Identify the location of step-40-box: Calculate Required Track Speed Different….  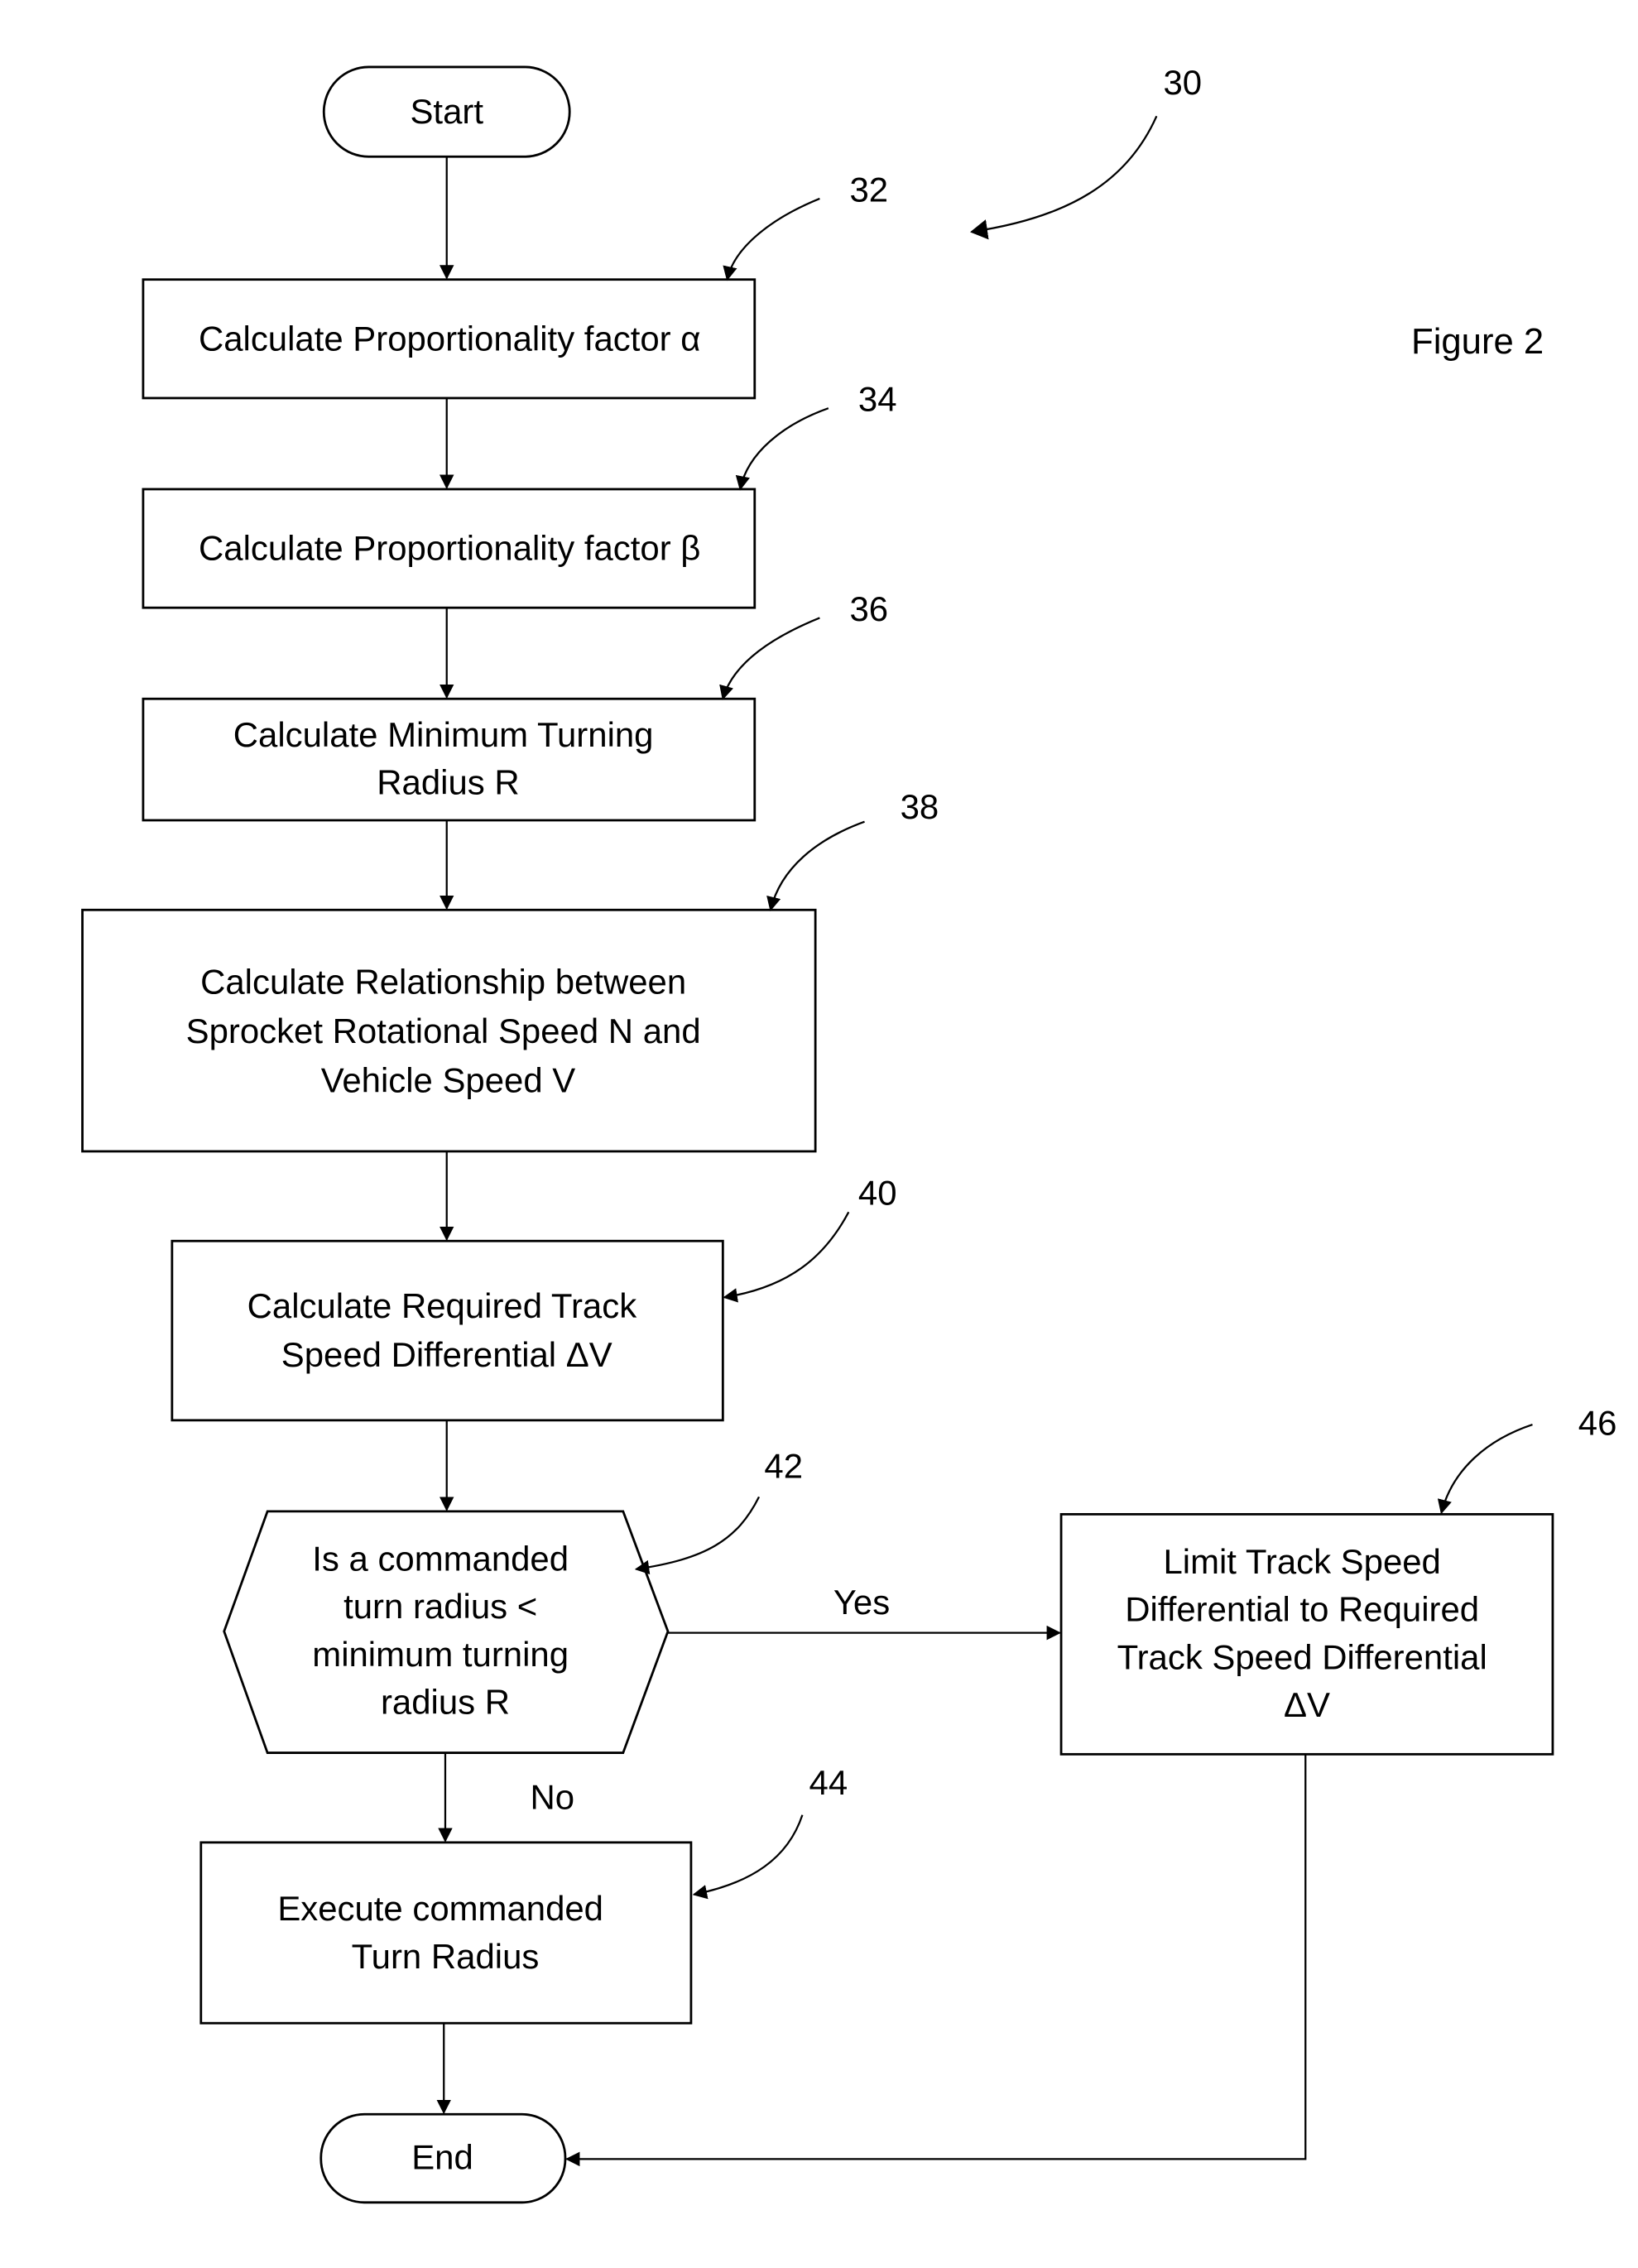
(447, 1330).